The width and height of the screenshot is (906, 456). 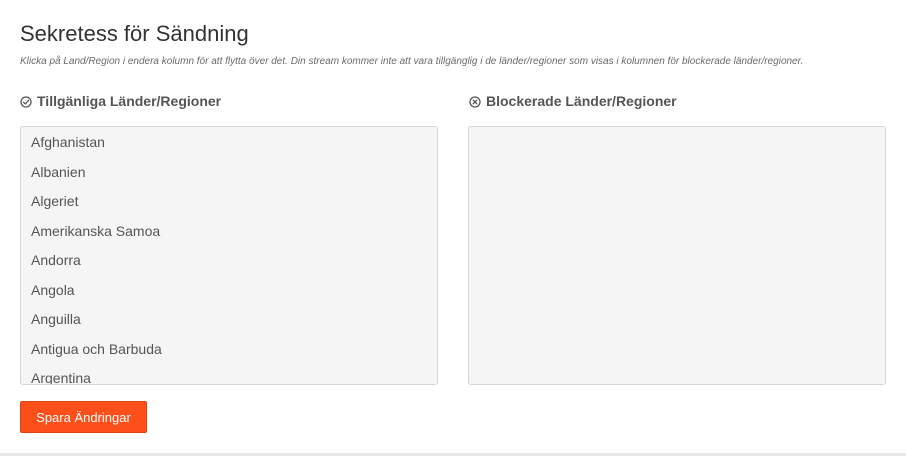 I want to click on country-item: Angola, so click(x=229, y=293).